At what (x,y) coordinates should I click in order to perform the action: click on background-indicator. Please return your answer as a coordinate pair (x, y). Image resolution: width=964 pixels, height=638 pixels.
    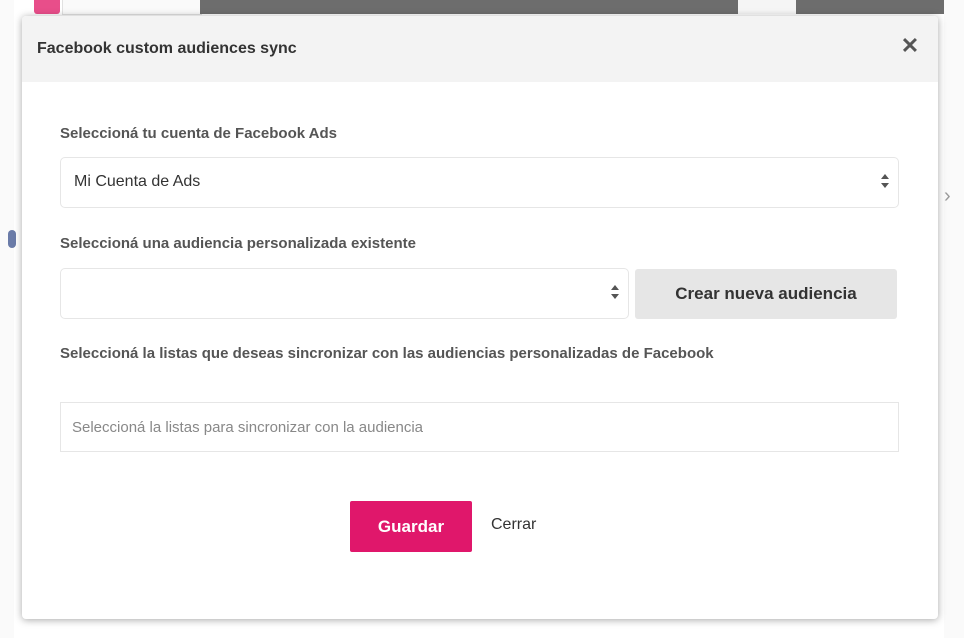
    Looking at the image, I should click on (12, 239).